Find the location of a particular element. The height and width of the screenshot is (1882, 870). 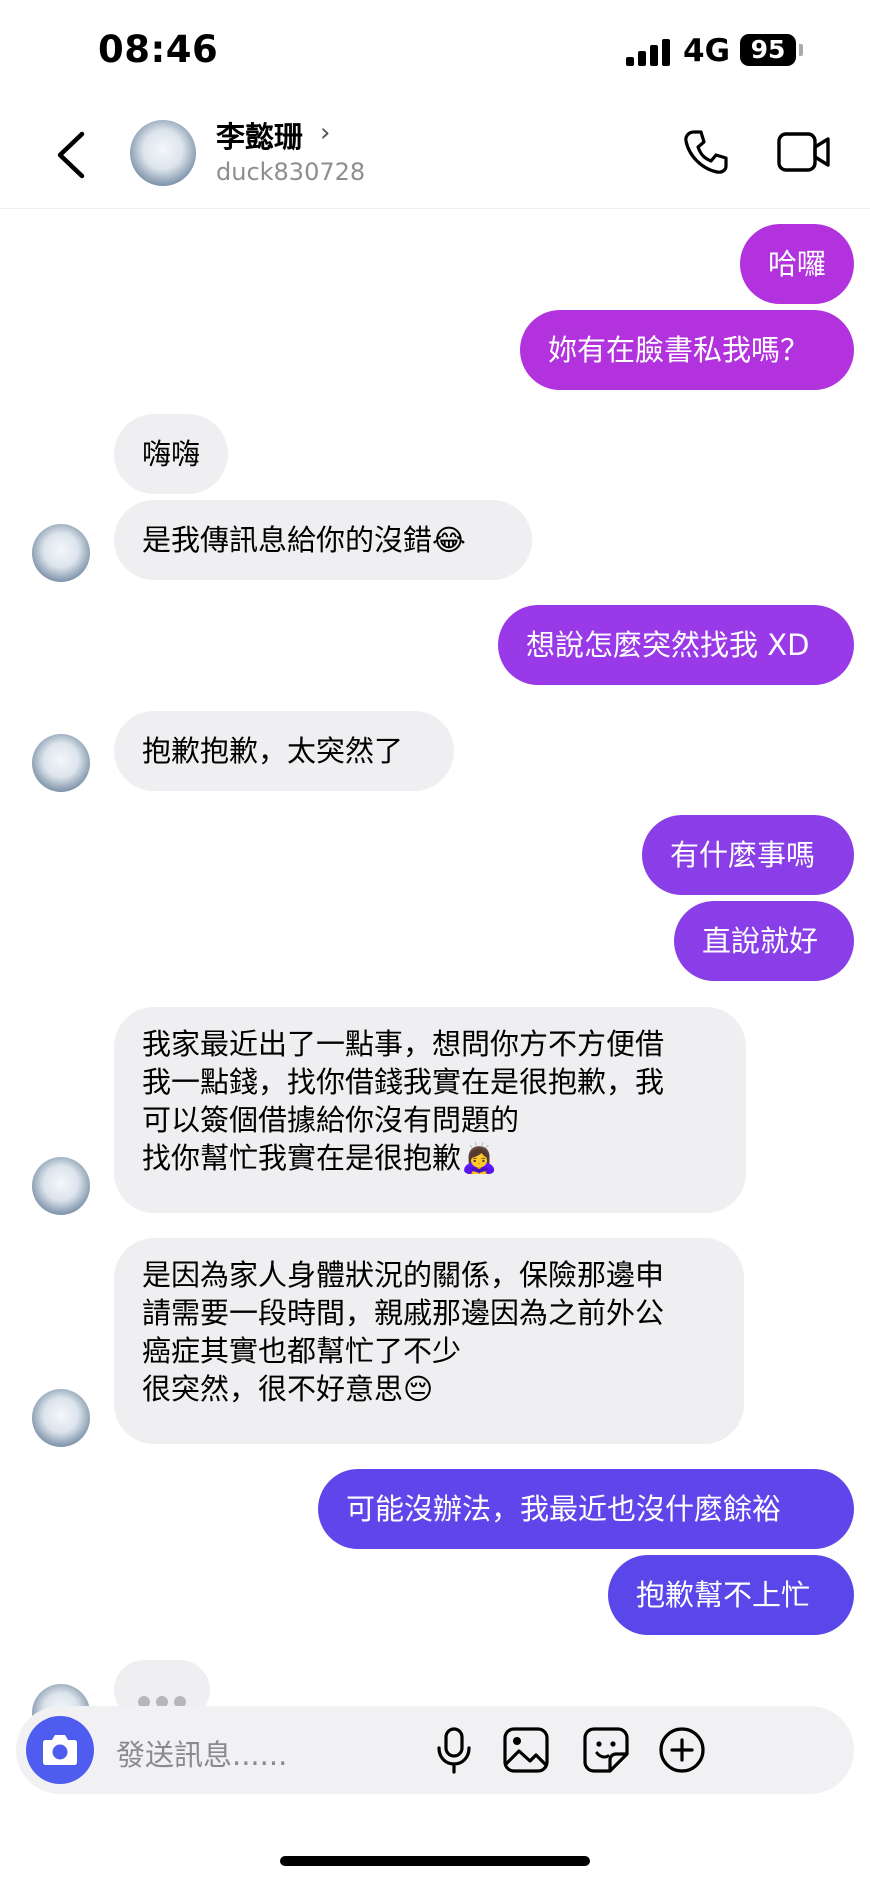

message-bubble-outgoing: 哈囉 is located at coordinates (797, 264).